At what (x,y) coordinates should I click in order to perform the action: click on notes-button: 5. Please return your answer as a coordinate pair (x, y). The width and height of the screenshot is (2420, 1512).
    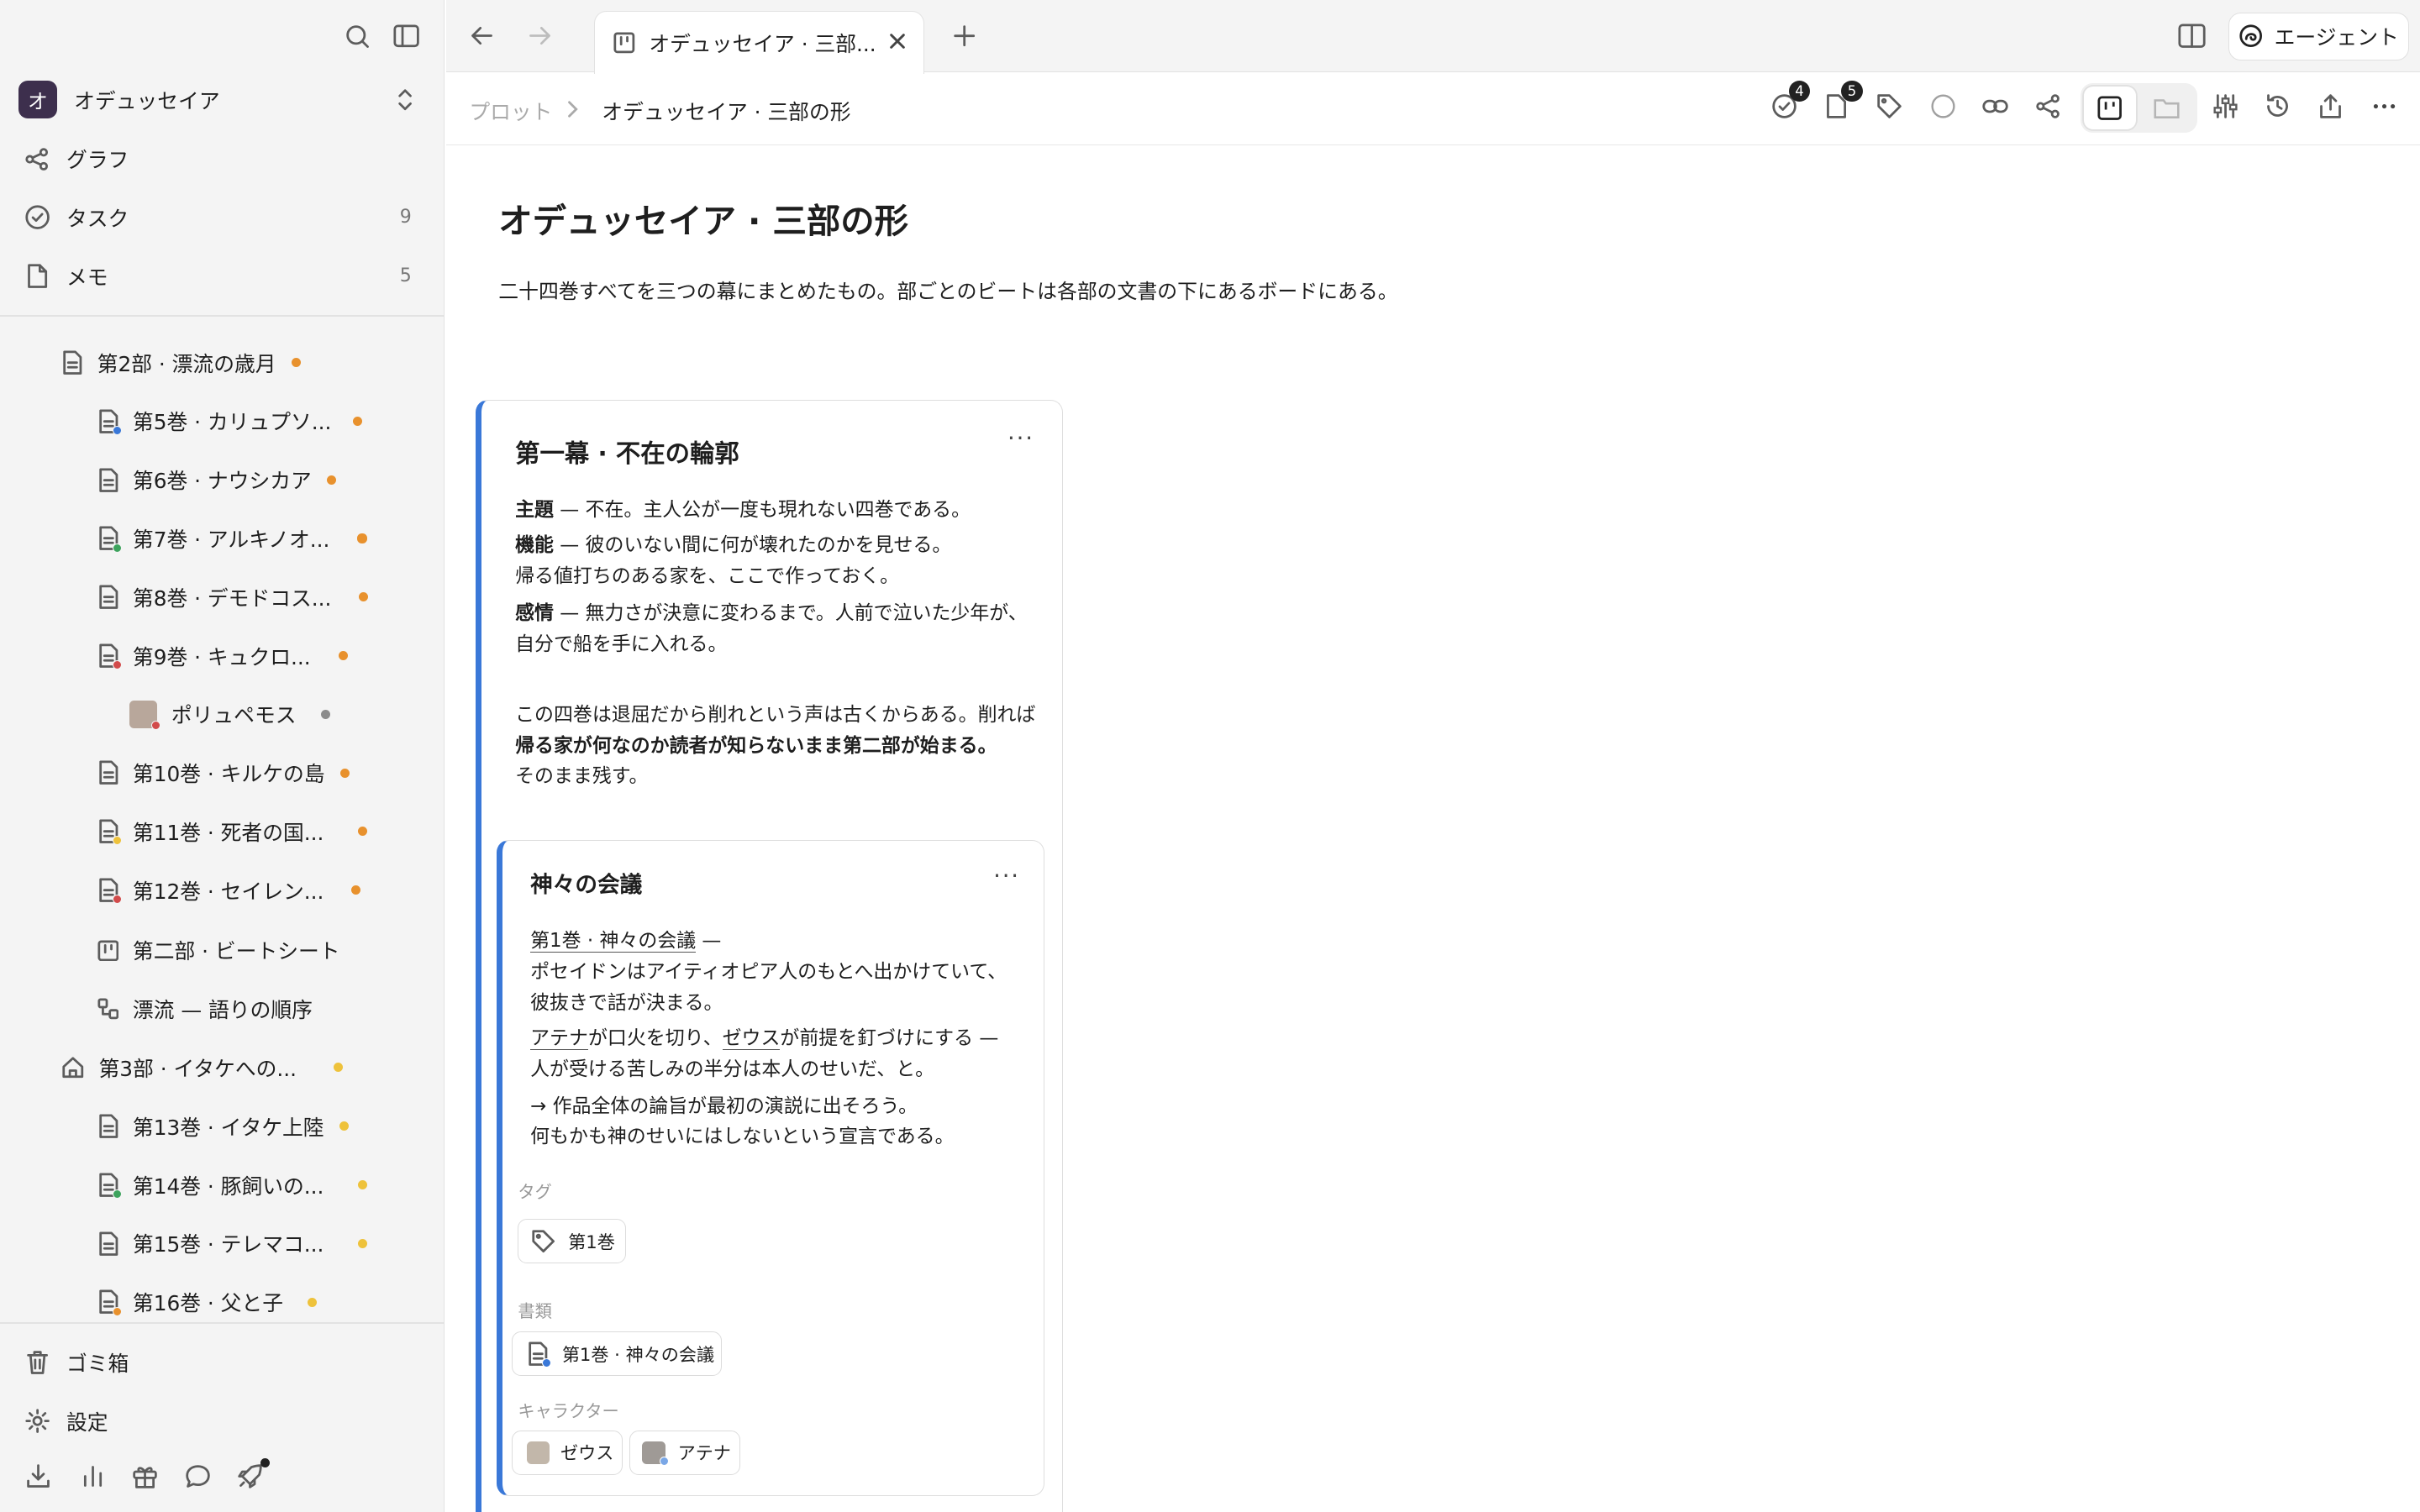
    Looking at the image, I should click on (1843, 100).